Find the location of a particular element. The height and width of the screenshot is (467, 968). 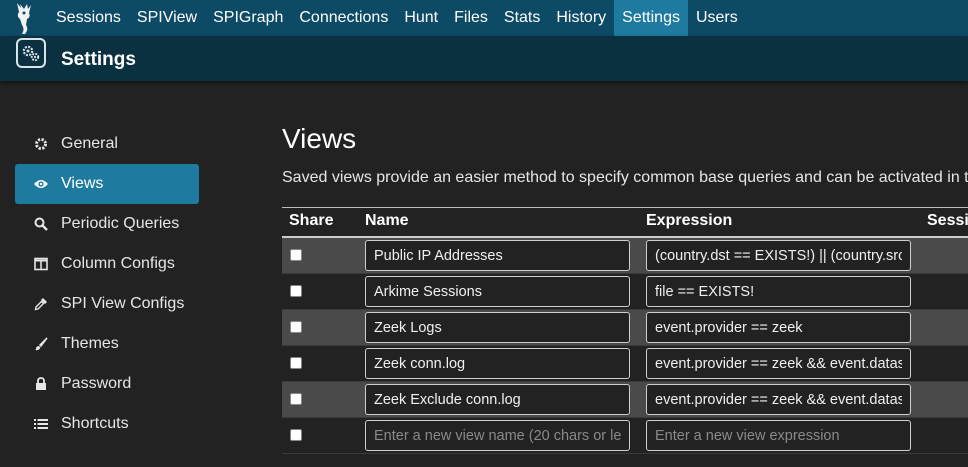

lock-icon is located at coordinates (41, 384).